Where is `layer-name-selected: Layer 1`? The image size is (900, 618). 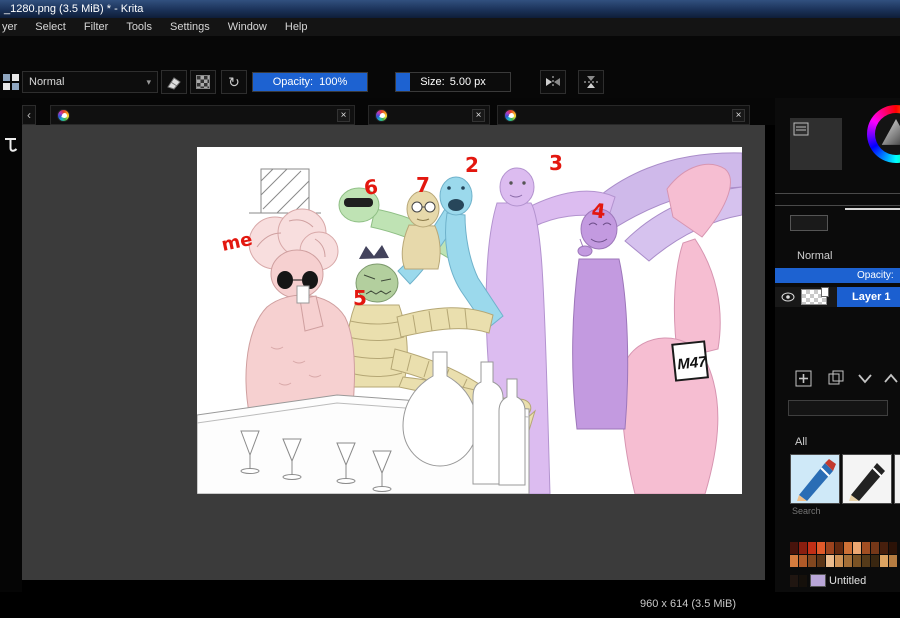 layer-name-selected: Layer 1 is located at coordinates (868, 297).